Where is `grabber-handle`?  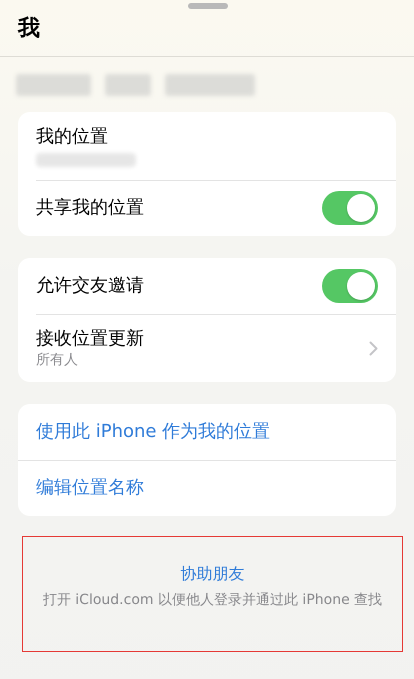
grabber-handle is located at coordinates (208, 6).